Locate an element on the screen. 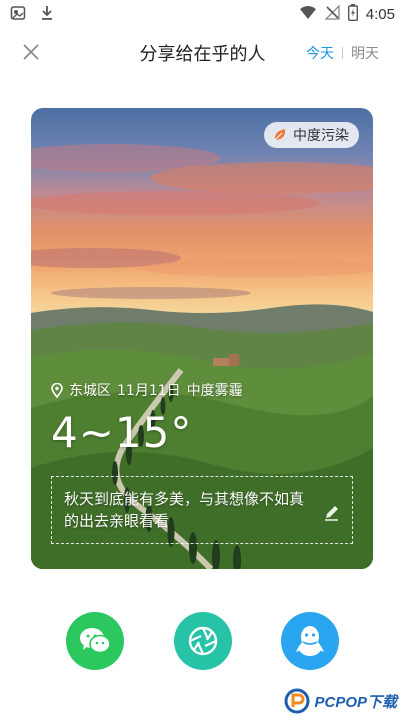  wifi-icon is located at coordinates (308, 14).